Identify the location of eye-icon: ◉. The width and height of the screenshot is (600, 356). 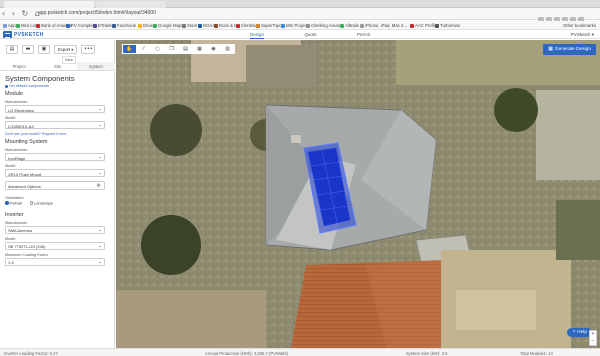
(213, 49).